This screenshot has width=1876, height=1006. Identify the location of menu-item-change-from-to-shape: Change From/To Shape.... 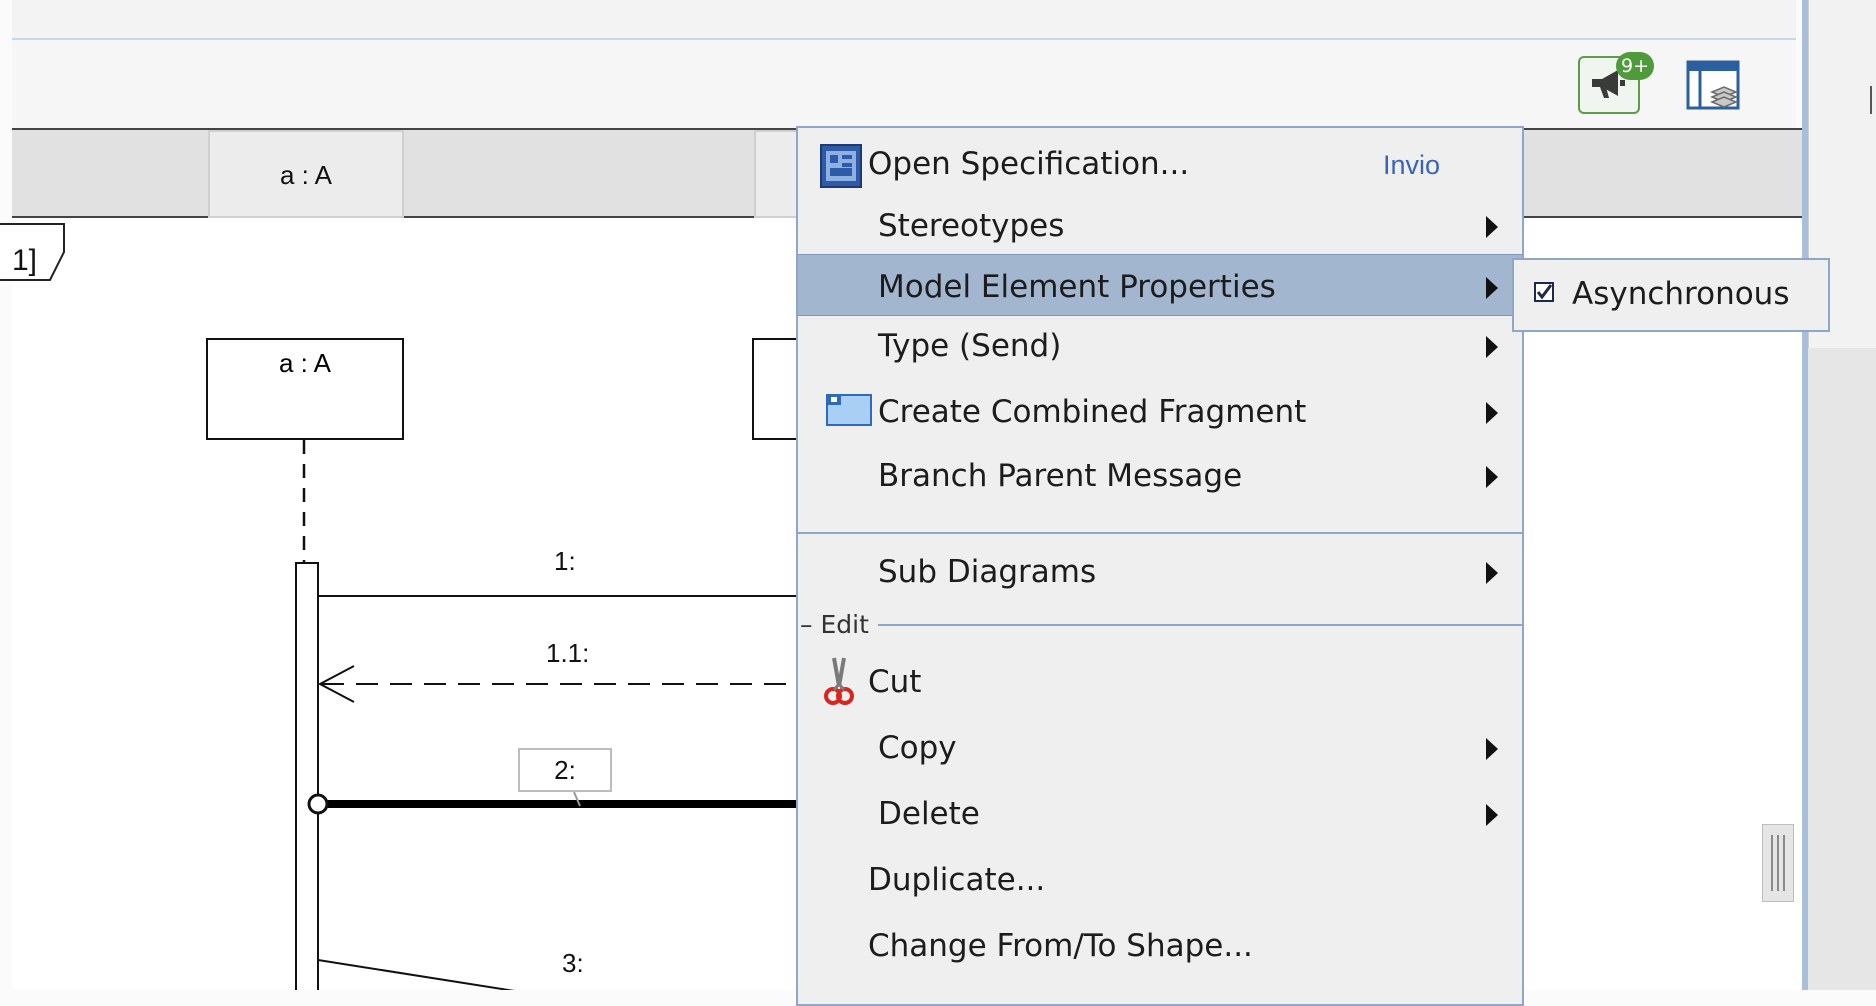
(1160, 945).